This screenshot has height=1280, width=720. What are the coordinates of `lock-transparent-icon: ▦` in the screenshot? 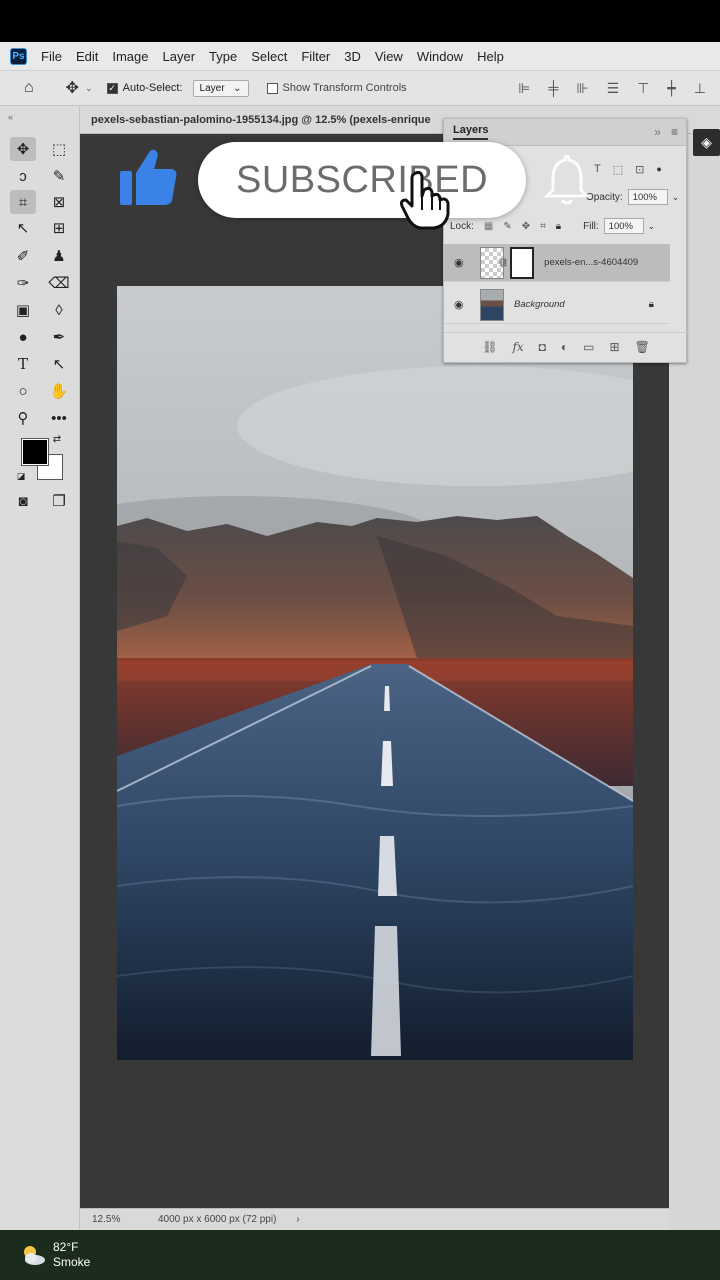 It's located at (488, 226).